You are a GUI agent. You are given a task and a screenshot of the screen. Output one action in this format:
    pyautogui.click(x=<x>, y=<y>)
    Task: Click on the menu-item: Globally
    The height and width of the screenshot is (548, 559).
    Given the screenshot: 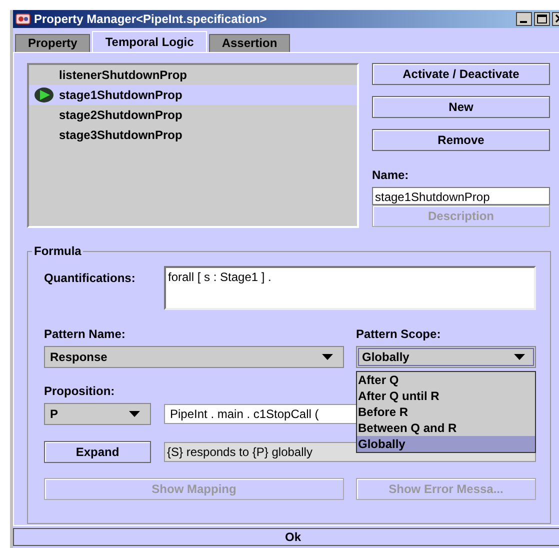 What is the action you would take?
    pyautogui.click(x=446, y=444)
    